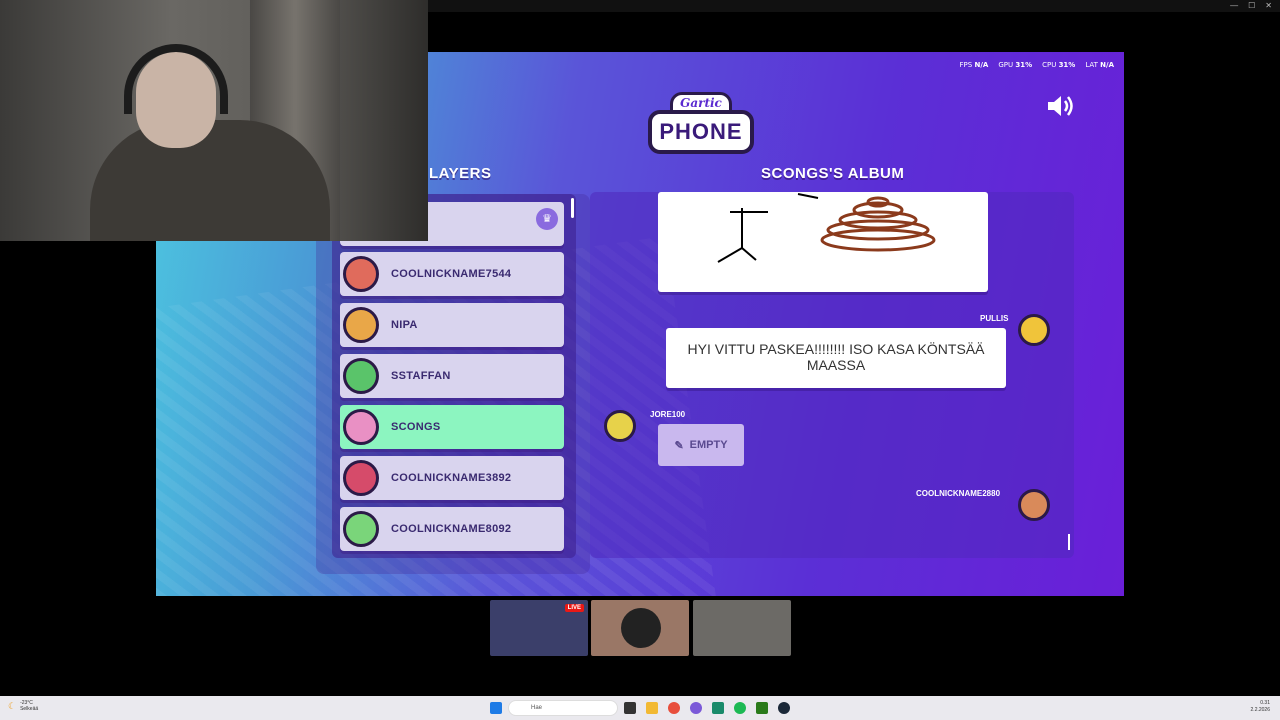  Describe the element at coordinates (1107, 65) in the screenshot. I see `lat-value: N/A` at that location.